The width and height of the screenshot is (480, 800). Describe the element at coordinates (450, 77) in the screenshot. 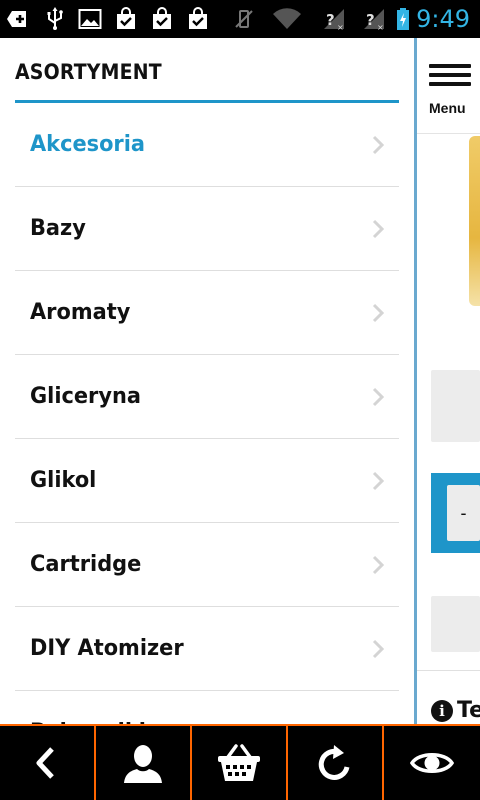

I see `hamburger-icon` at that location.